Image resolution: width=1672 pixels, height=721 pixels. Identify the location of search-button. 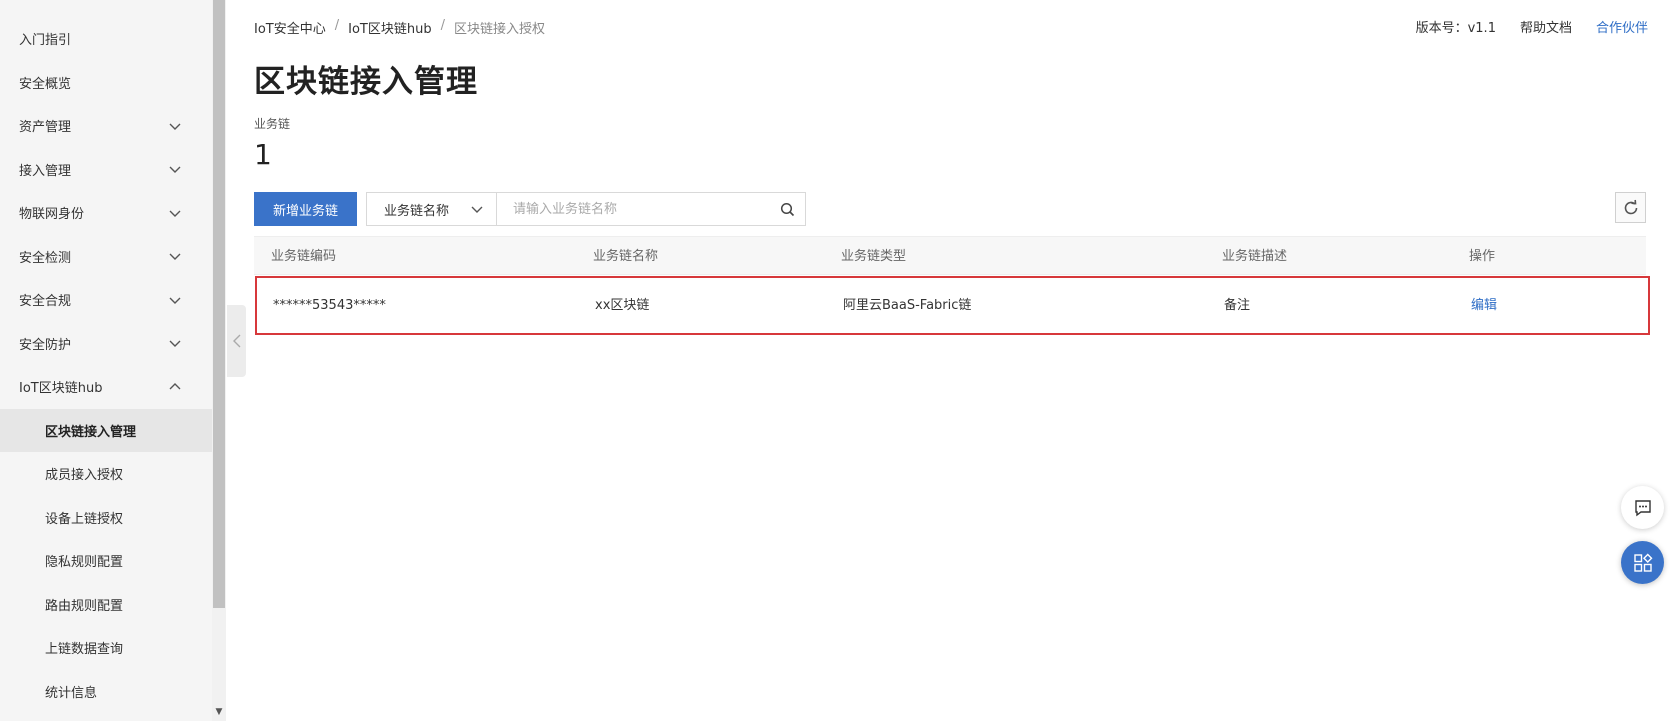
(787, 209).